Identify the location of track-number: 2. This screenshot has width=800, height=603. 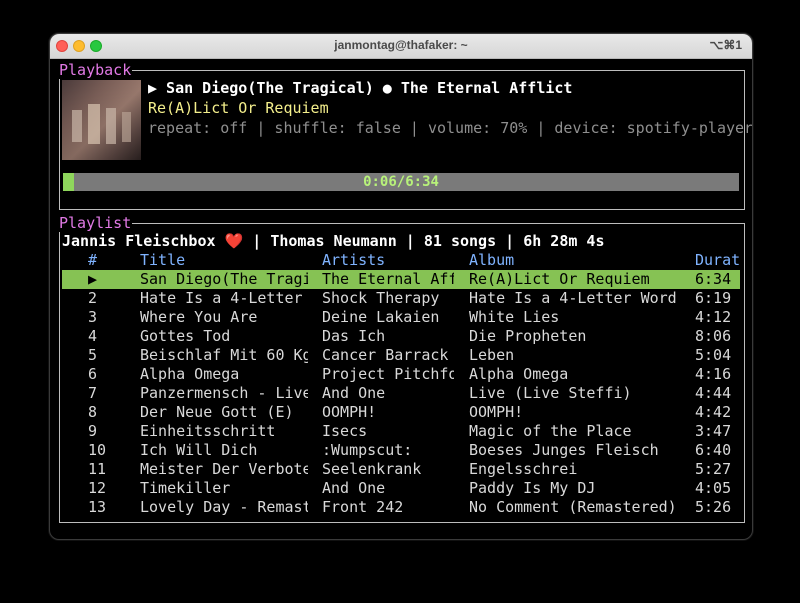
(93, 298).